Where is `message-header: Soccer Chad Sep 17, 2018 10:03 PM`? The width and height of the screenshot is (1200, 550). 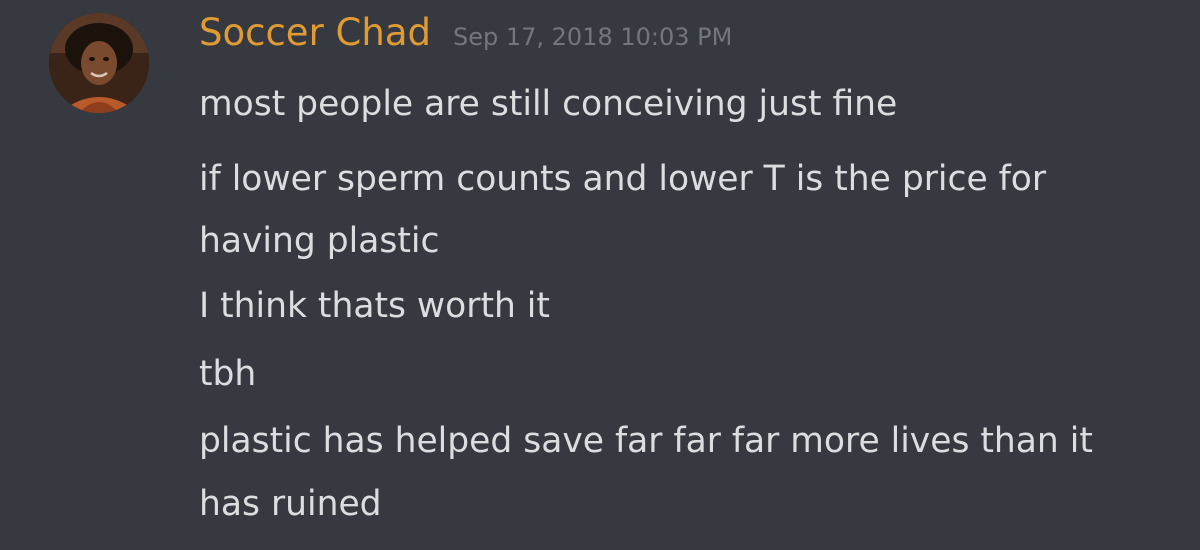
message-header: Soccer Chad Sep 17, 2018 10:03 PM is located at coordinates (465, 35).